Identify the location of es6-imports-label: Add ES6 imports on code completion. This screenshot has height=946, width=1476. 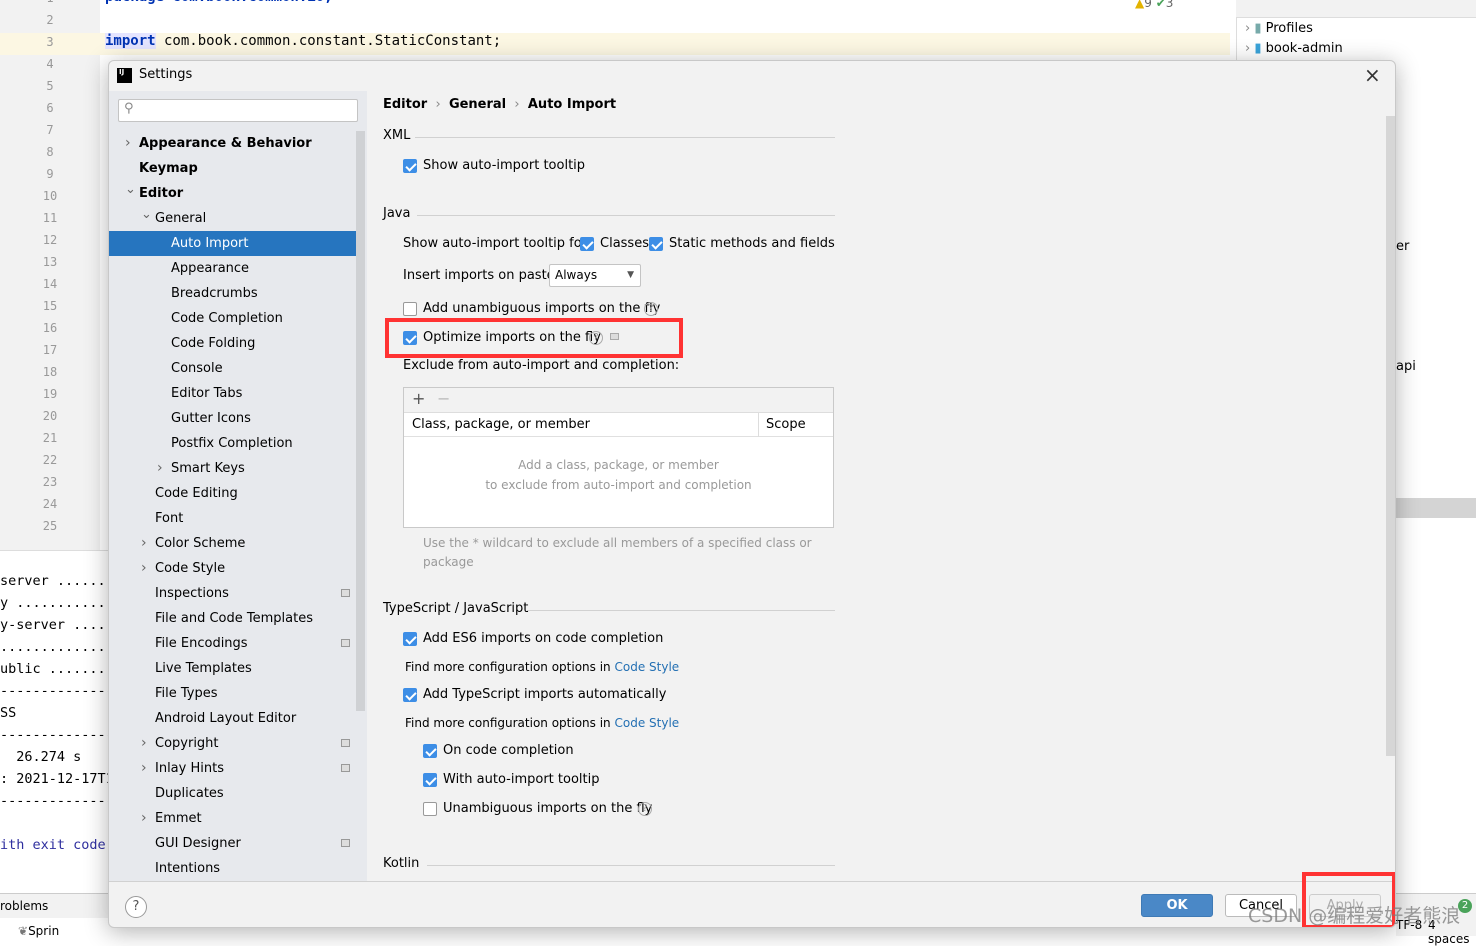
(543, 638).